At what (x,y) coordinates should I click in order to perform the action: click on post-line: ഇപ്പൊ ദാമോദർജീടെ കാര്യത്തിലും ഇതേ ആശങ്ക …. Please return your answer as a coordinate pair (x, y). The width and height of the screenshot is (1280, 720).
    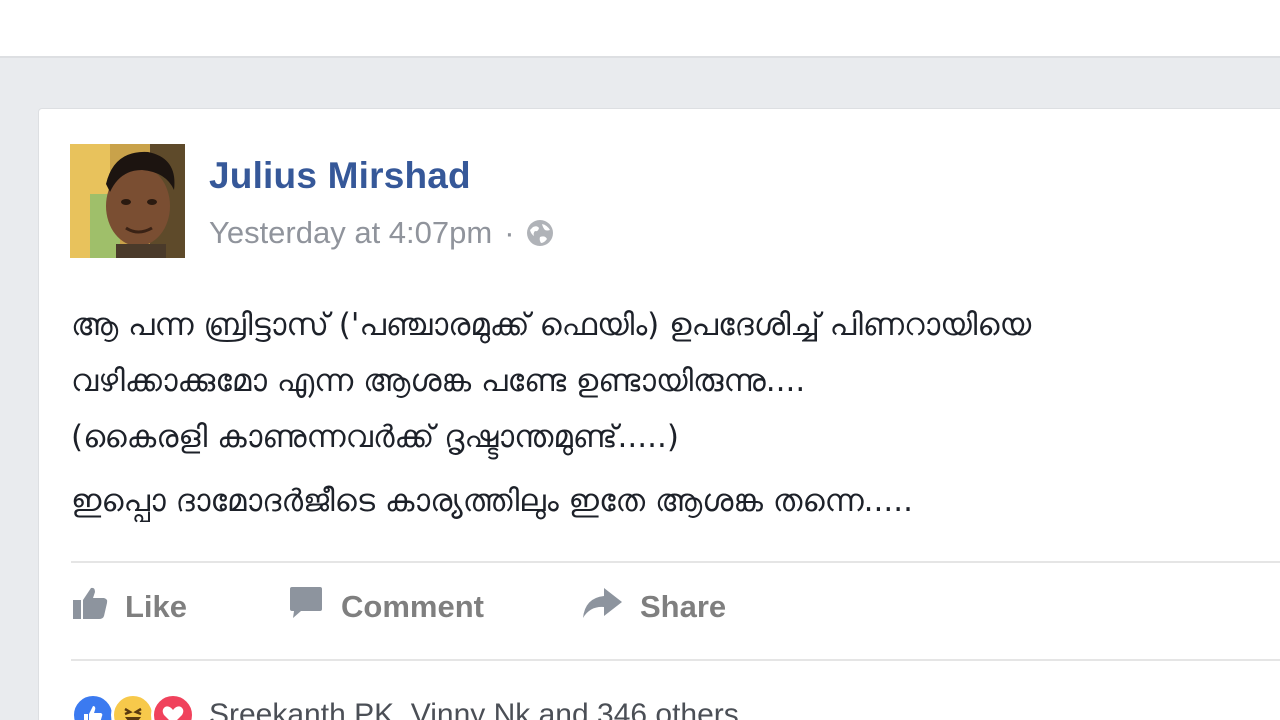
    Looking at the image, I should click on (492, 501).